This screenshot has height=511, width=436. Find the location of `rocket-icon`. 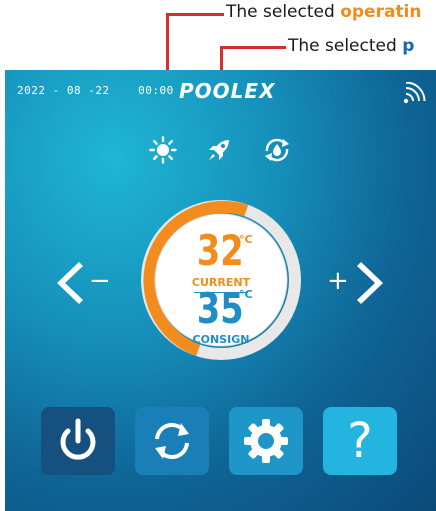

rocket-icon is located at coordinates (219, 150).